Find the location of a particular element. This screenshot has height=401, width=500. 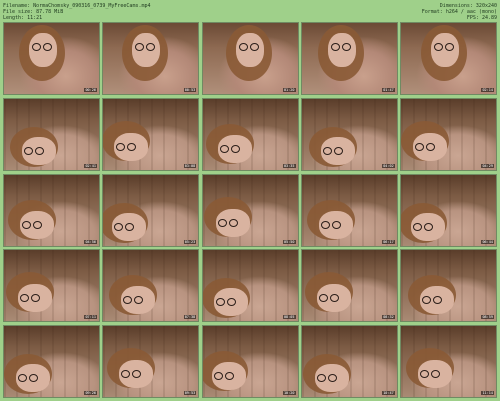

thumbnail-timestamp: 00:53 is located at coordinates (190, 90).